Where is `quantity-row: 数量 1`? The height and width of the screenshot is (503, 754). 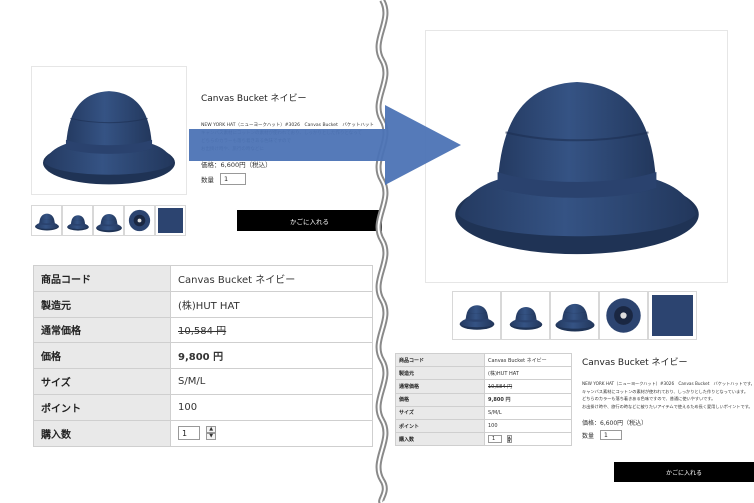
quantity-row: 数量 1 is located at coordinates (602, 435).